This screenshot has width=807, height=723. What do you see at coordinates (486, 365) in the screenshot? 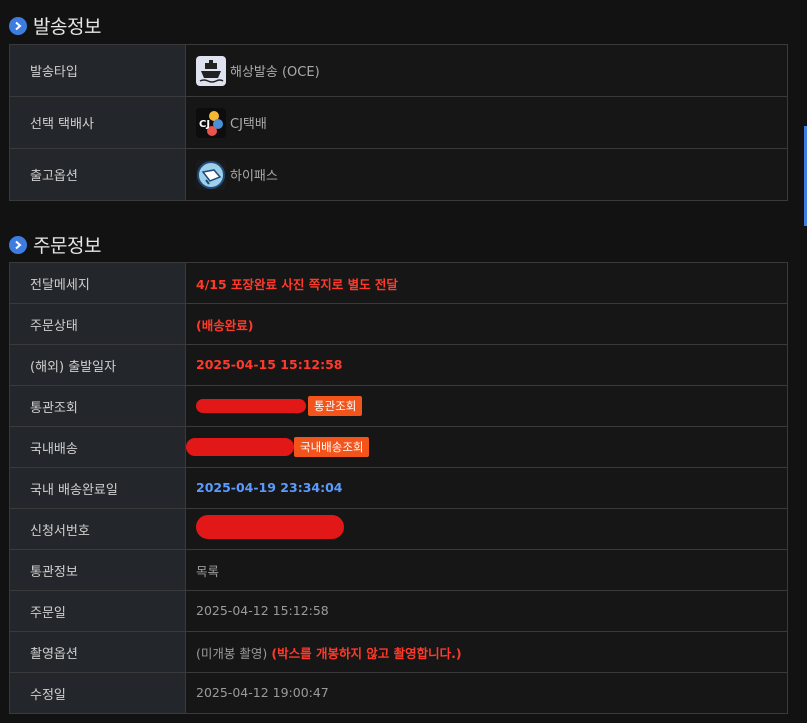
I see `row-value: 2025-04-15 15:12:58` at bounding box center [486, 365].